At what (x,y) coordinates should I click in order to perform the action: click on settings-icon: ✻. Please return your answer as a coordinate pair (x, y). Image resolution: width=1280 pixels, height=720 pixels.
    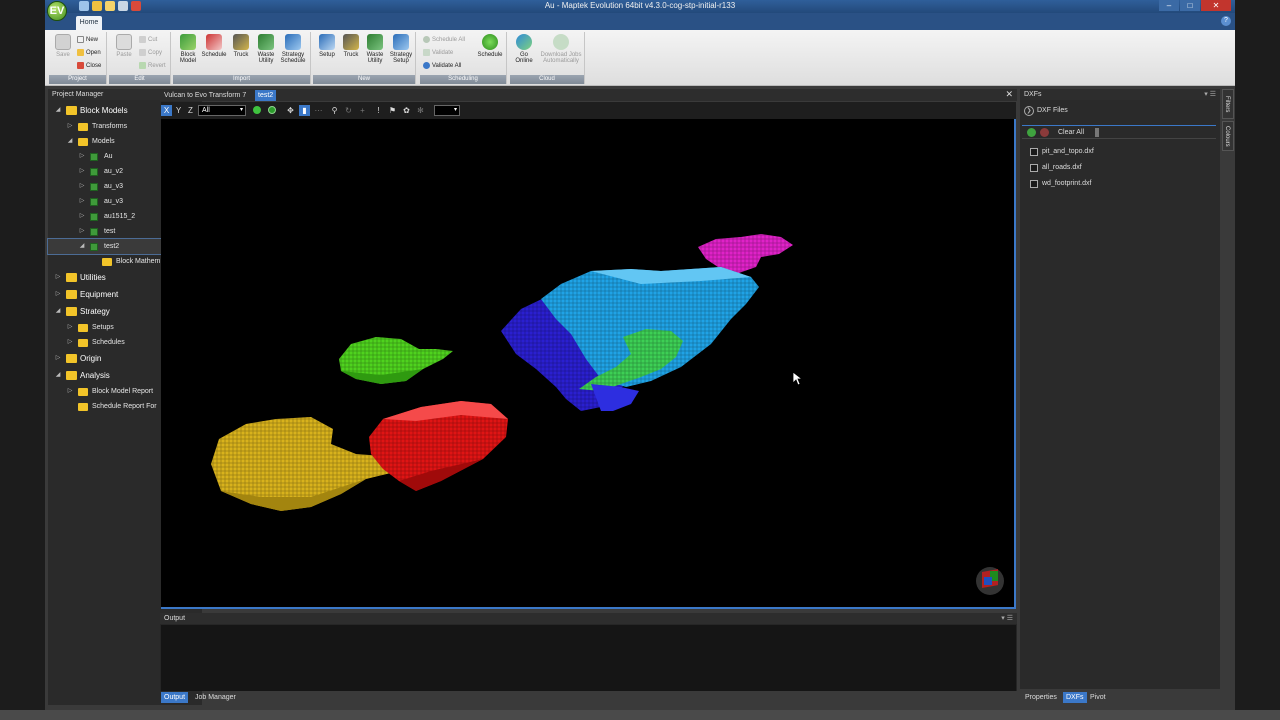
    Looking at the image, I should click on (420, 110).